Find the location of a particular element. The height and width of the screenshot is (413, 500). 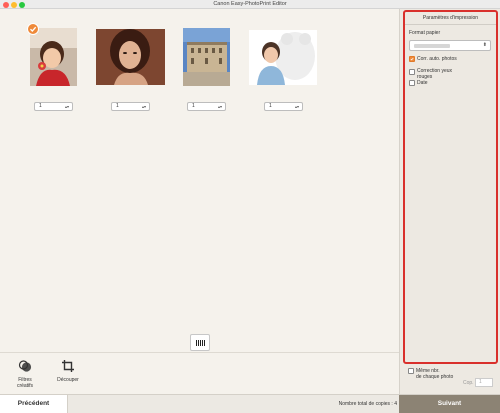

window-title: Canon Easy-PhotoPrint Editor is located at coordinates (250, 4).